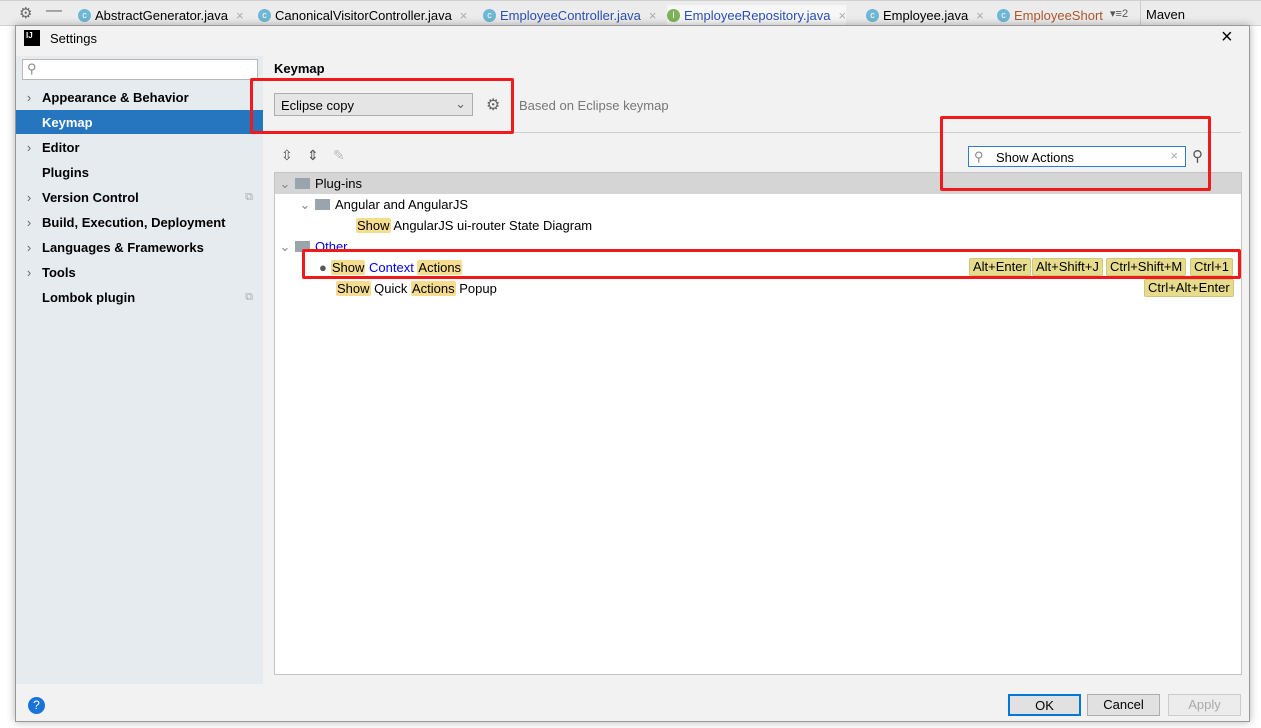  Describe the element at coordinates (313, 155) in the screenshot. I see `collapse-all-icon: ⇕` at that location.